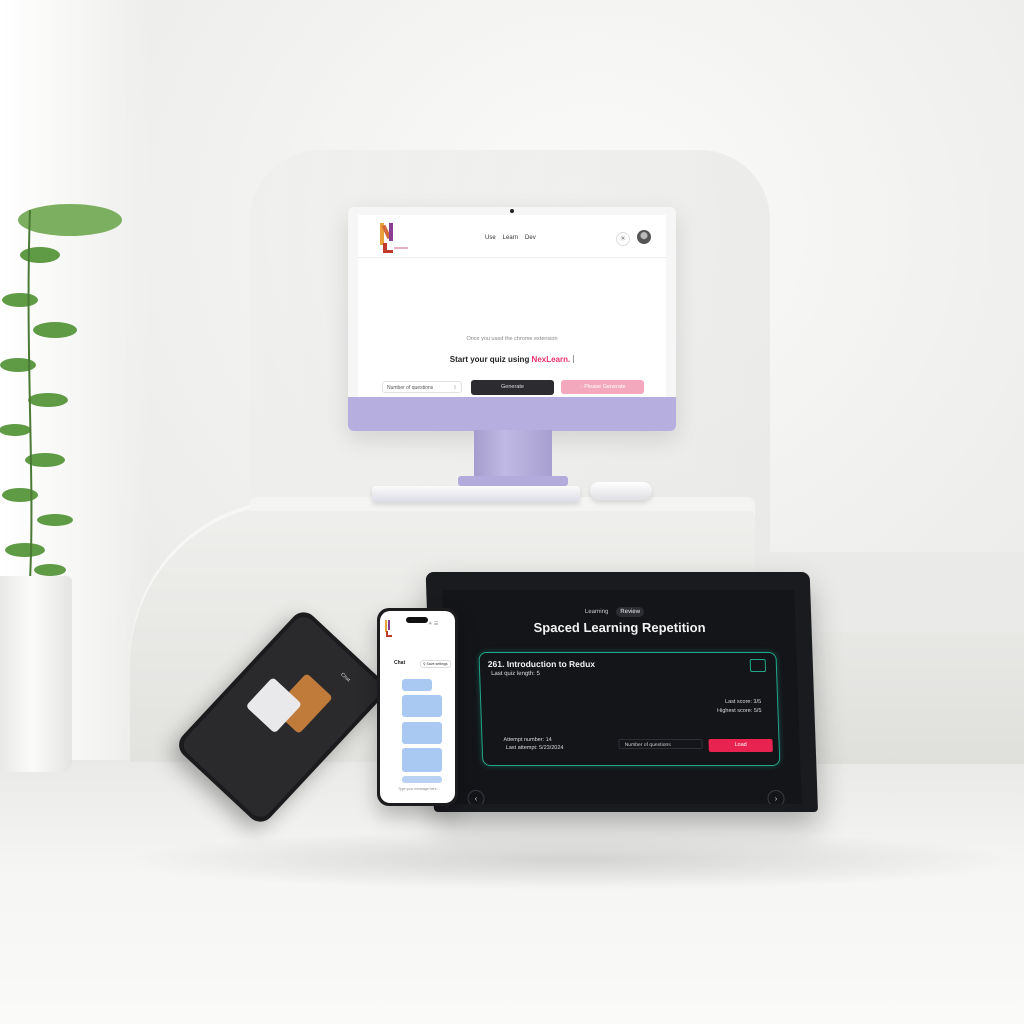 This screenshot has width=1024, height=1024. What do you see at coordinates (541, 664) in the screenshot?
I see `quiz-title: 261. Introduction to Redux` at bounding box center [541, 664].